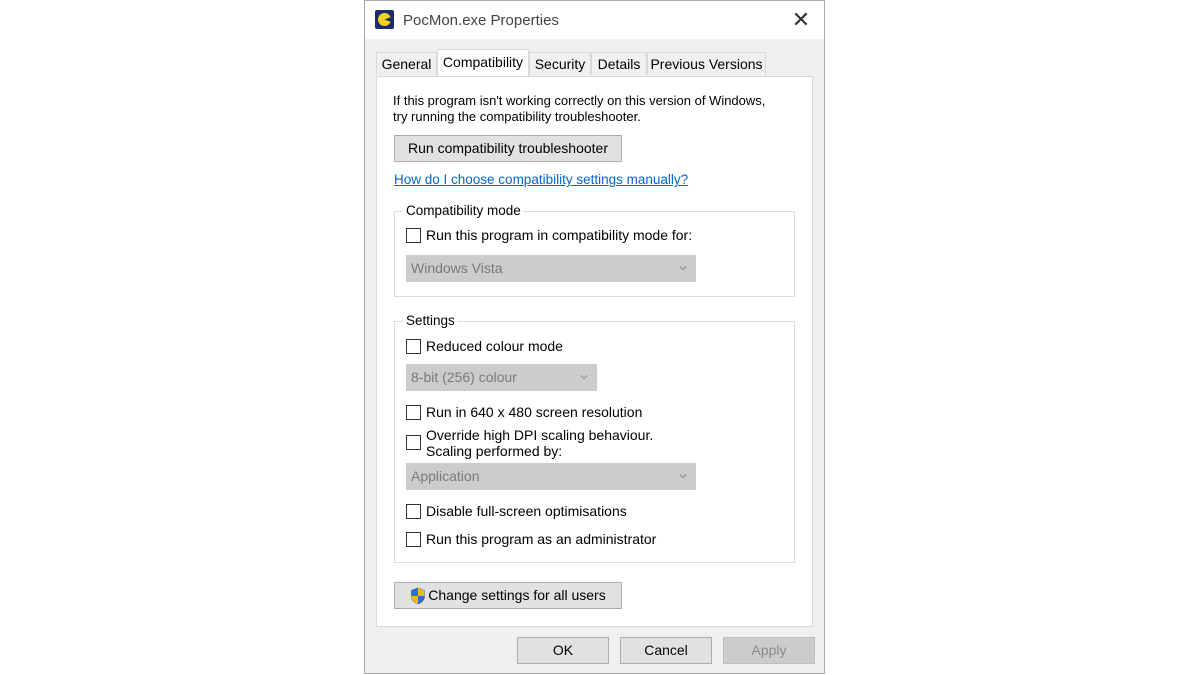 This screenshot has width=1200, height=675. I want to click on fullscreen-checkbox, so click(413, 511).